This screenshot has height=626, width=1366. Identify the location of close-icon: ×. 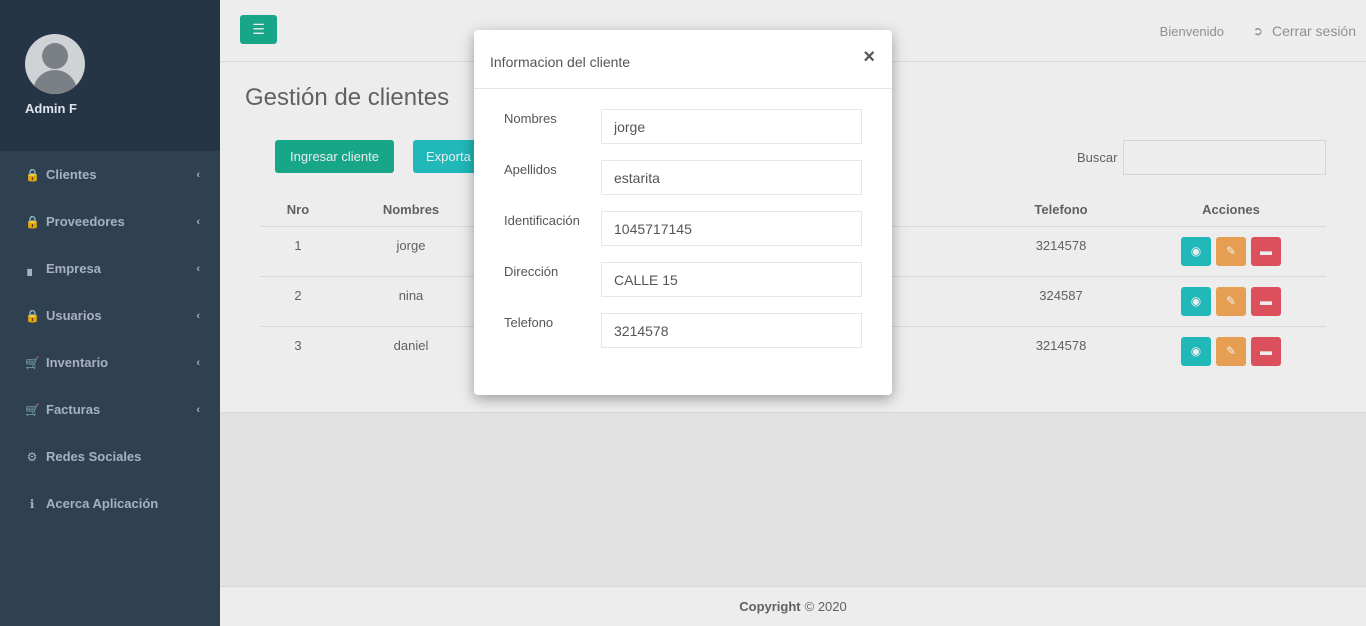
(869, 57).